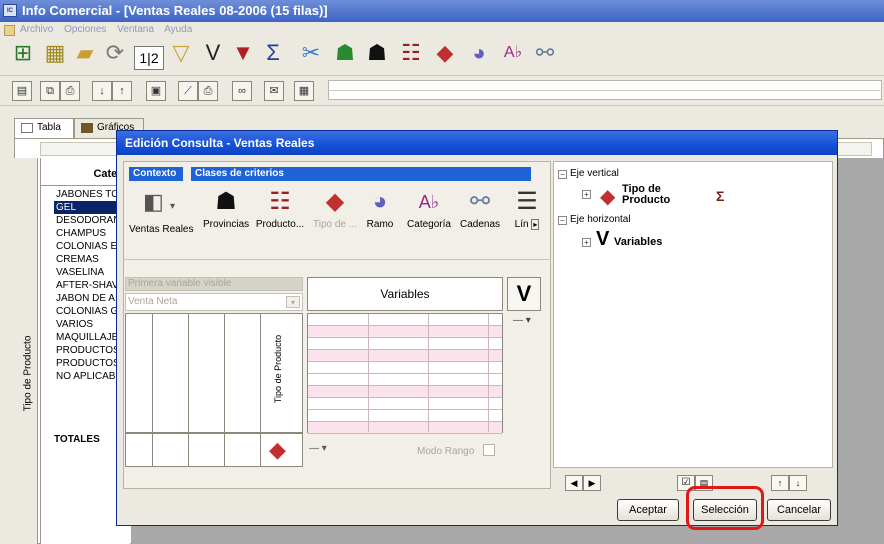 This screenshot has width=884, height=544. I want to click on menu-ventana: Ventana, so click(135, 29).